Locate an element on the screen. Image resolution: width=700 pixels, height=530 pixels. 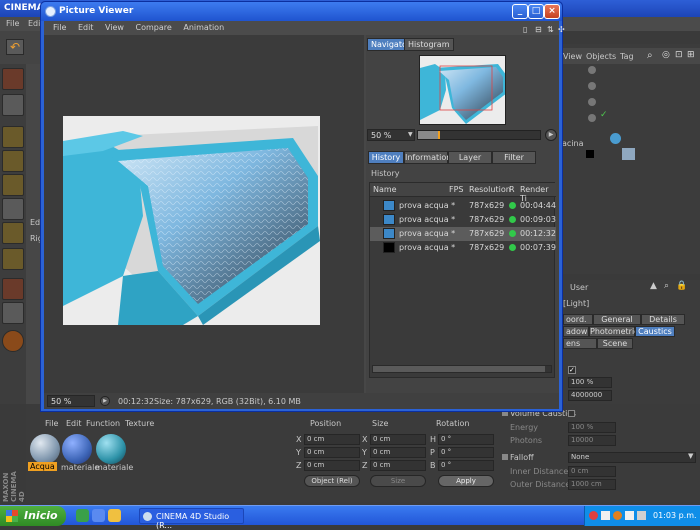
attr-tab-scene: Scene is located at coordinates (615, 343).